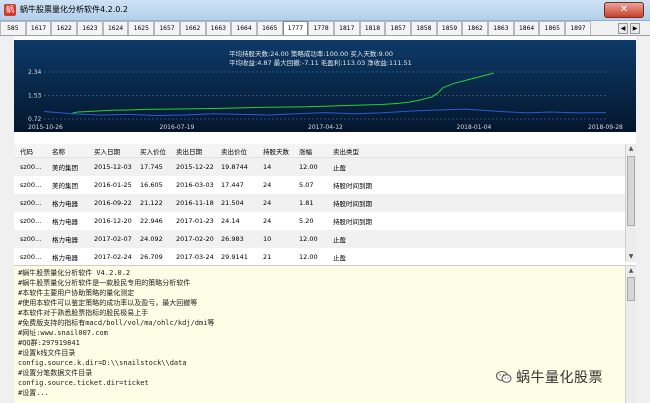  I want to click on app-icon: 蜗, so click(10, 10).